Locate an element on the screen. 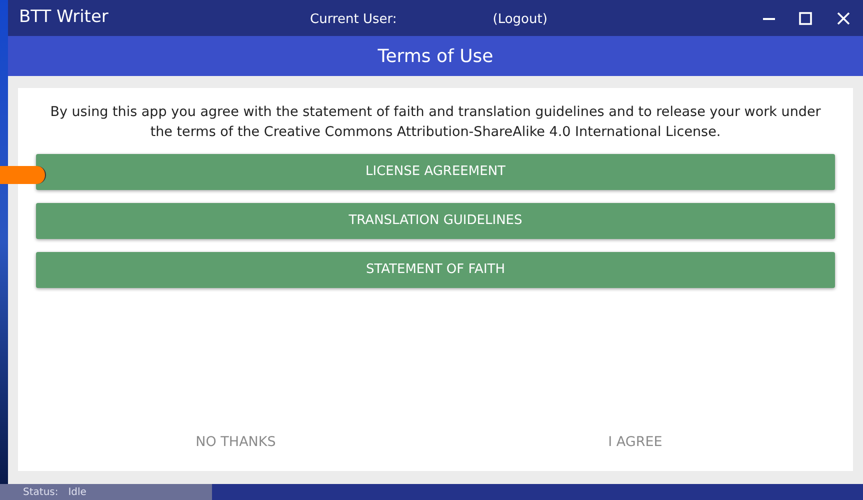 The width and height of the screenshot is (863, 500). intro-text: By using this app you agree with the statement of faith and translation guidelines and to release your work under the terms of the Creative Commons Attribution-ShareAlike 4.0 International License. is located at coordinates (435, 122).